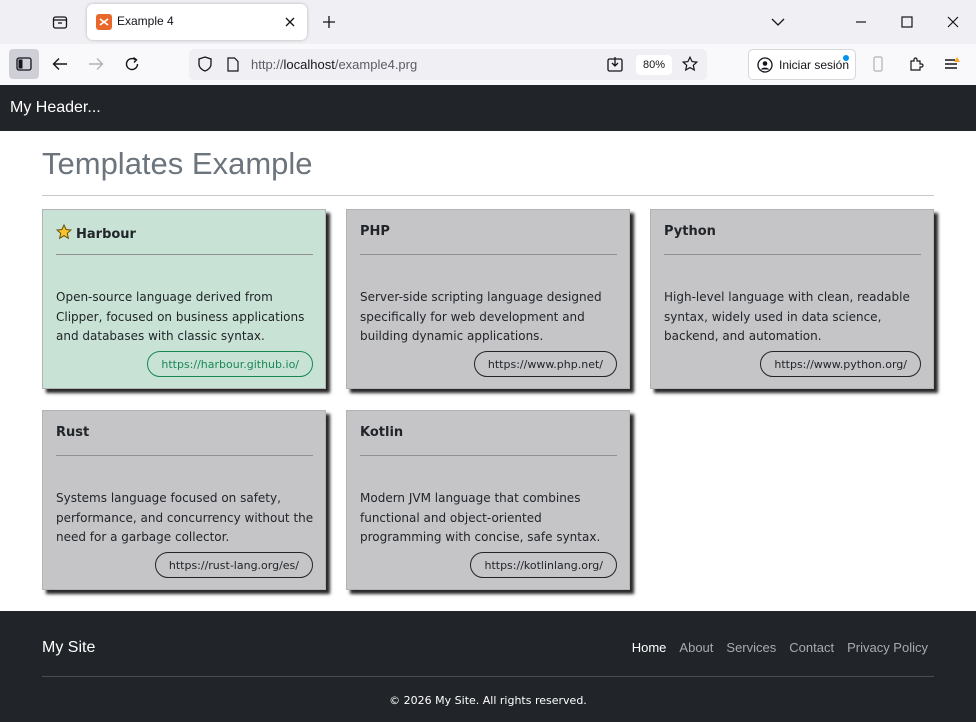 This screenshot has height=722, width=976. What do you see at coordinates (654, 65) in the screenshot?
I see `zoom-level-badge: 80%` at bounding box center [654, 65].